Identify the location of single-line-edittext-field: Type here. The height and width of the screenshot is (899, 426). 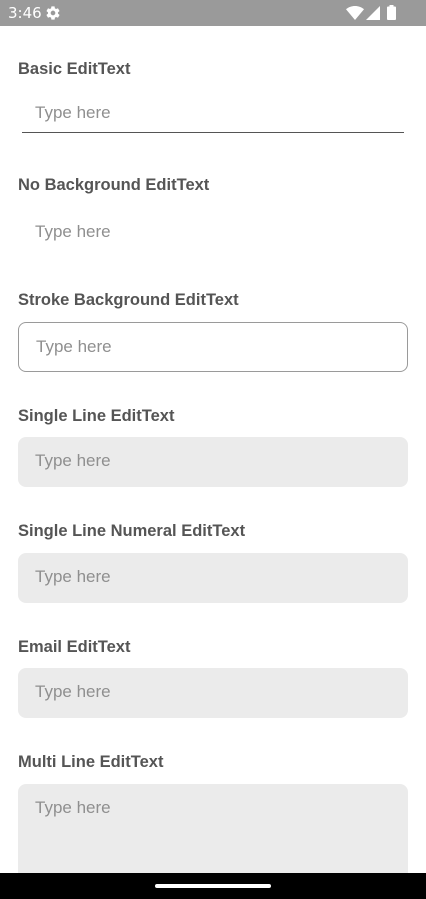
(213, 462).